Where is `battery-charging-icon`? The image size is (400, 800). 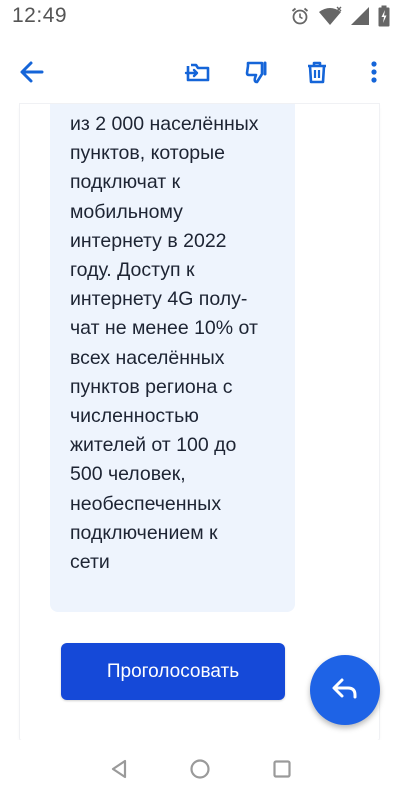
battery-charging-icon is located at coordinates (384, 16).